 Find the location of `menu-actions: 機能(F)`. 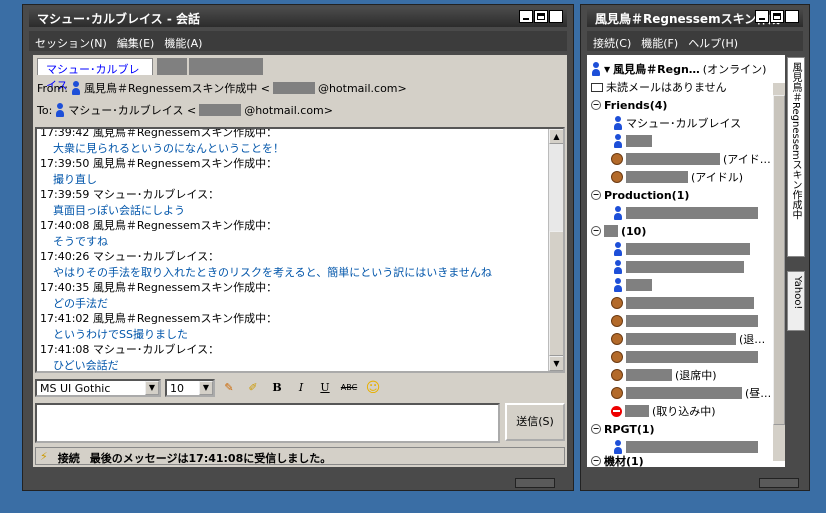

menu-actions: 機能(F) is located at coordinates (659, 42).